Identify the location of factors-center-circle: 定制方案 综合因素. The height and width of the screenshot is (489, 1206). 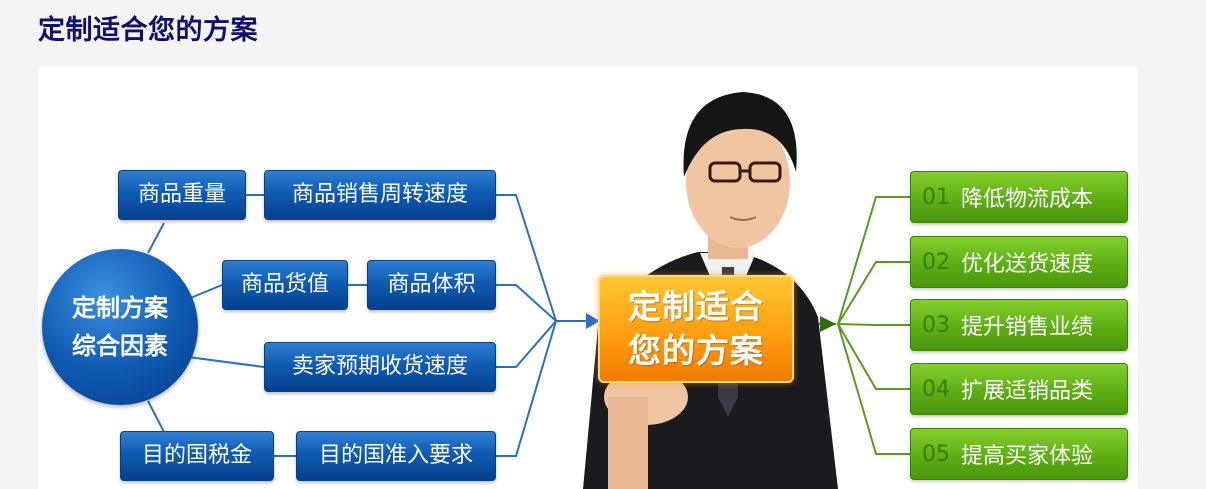
(120, 327).